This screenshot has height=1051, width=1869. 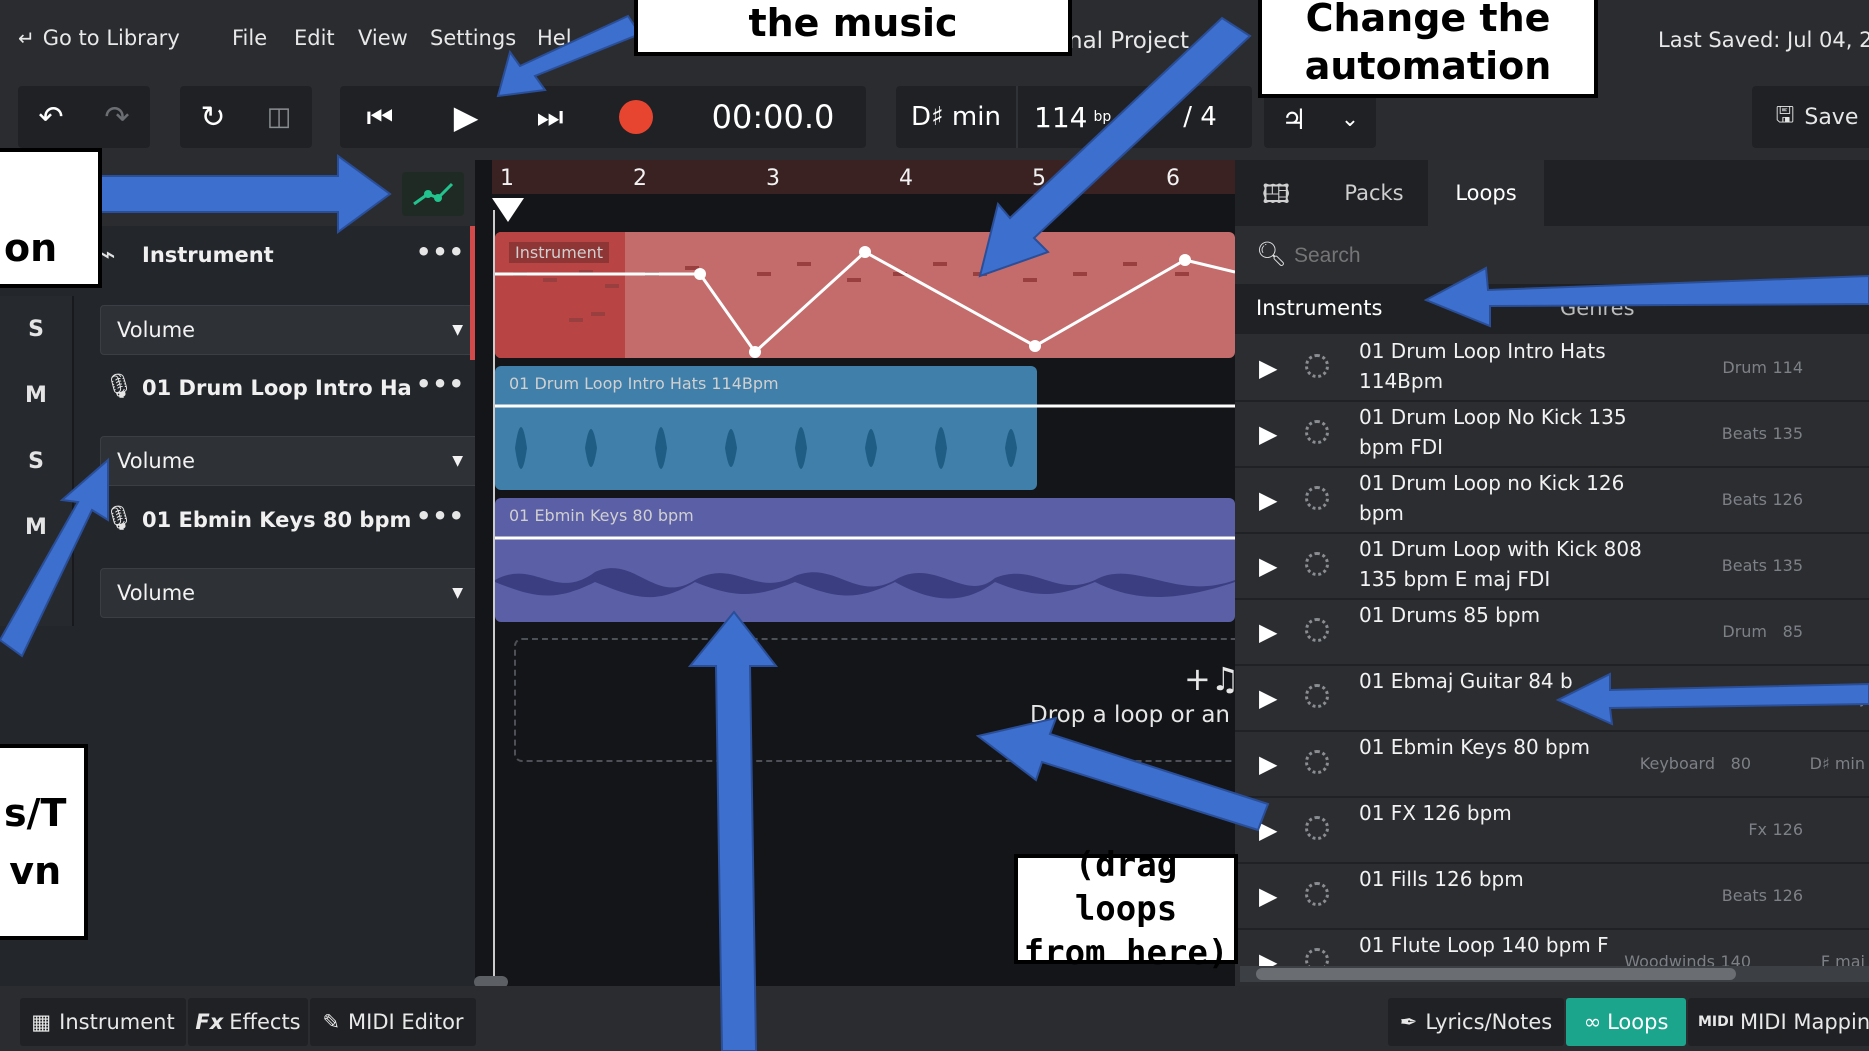 What do you see at coordinates (44, 842) in the screenshot?
I see `annotation-left-bottom: s/T vn` at bounding box center [44, 842].